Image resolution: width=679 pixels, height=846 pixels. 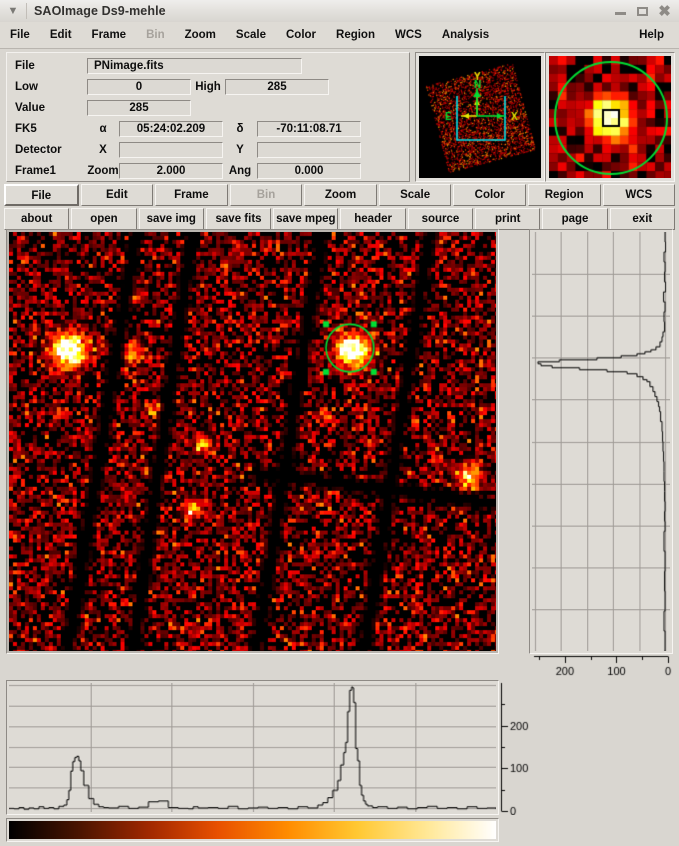 I want to click on window-title: SAOImage Ds9-mehle, so click(x=100, y=11).